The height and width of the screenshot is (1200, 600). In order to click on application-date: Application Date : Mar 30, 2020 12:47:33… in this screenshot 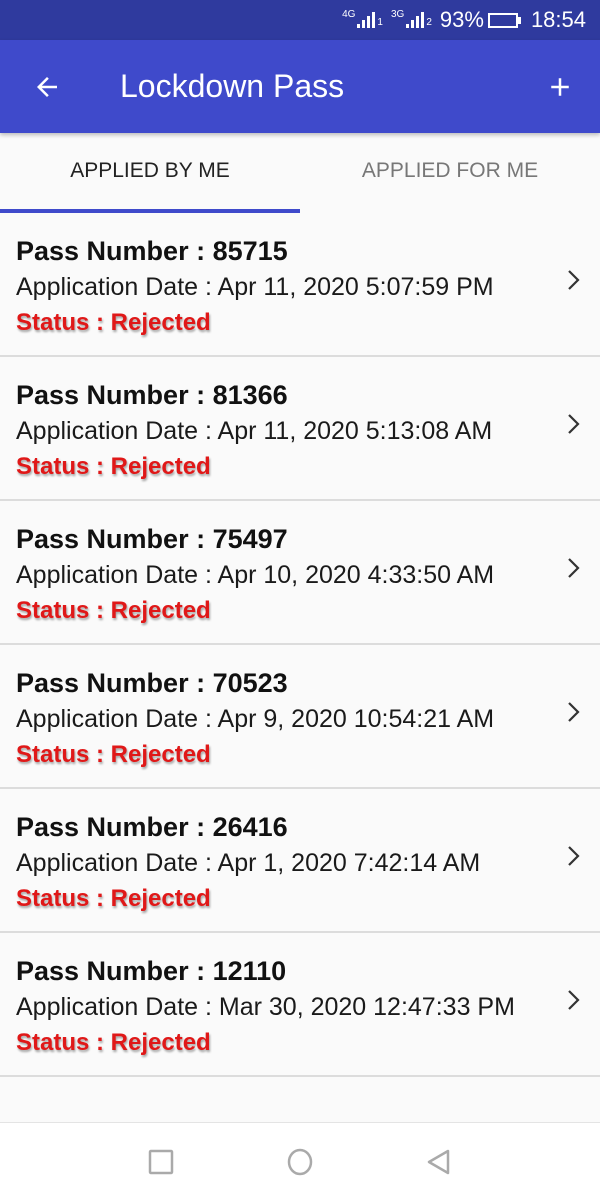, I will do `click(265, 1007)`.